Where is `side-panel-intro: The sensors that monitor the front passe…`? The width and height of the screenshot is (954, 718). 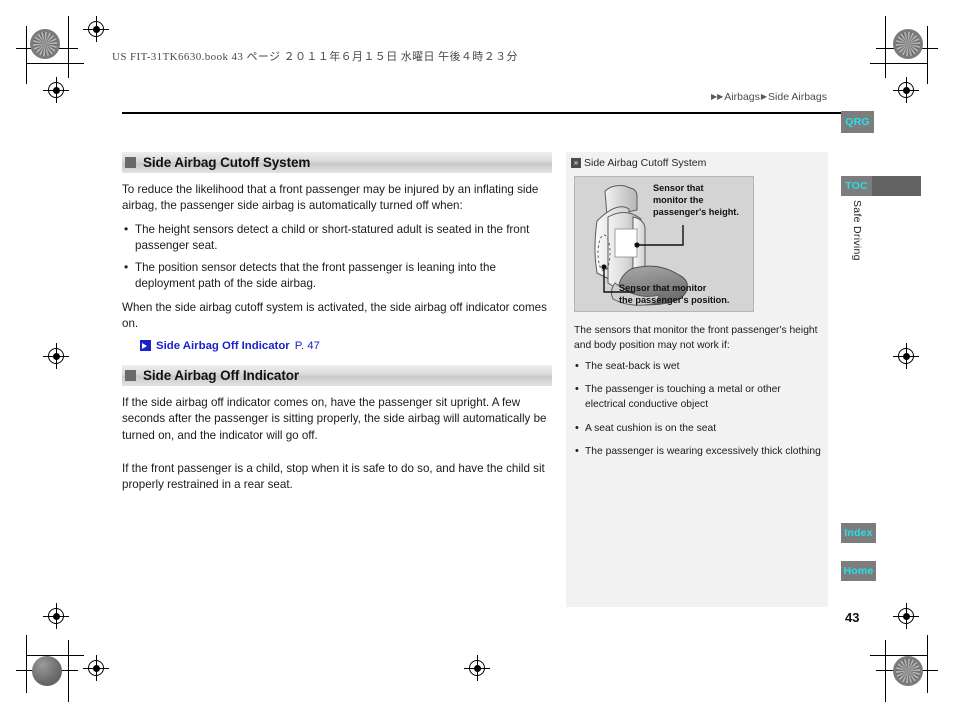 side-panel-intro: The sensors that monitor the front passe… is located at coordinates (696, 338).